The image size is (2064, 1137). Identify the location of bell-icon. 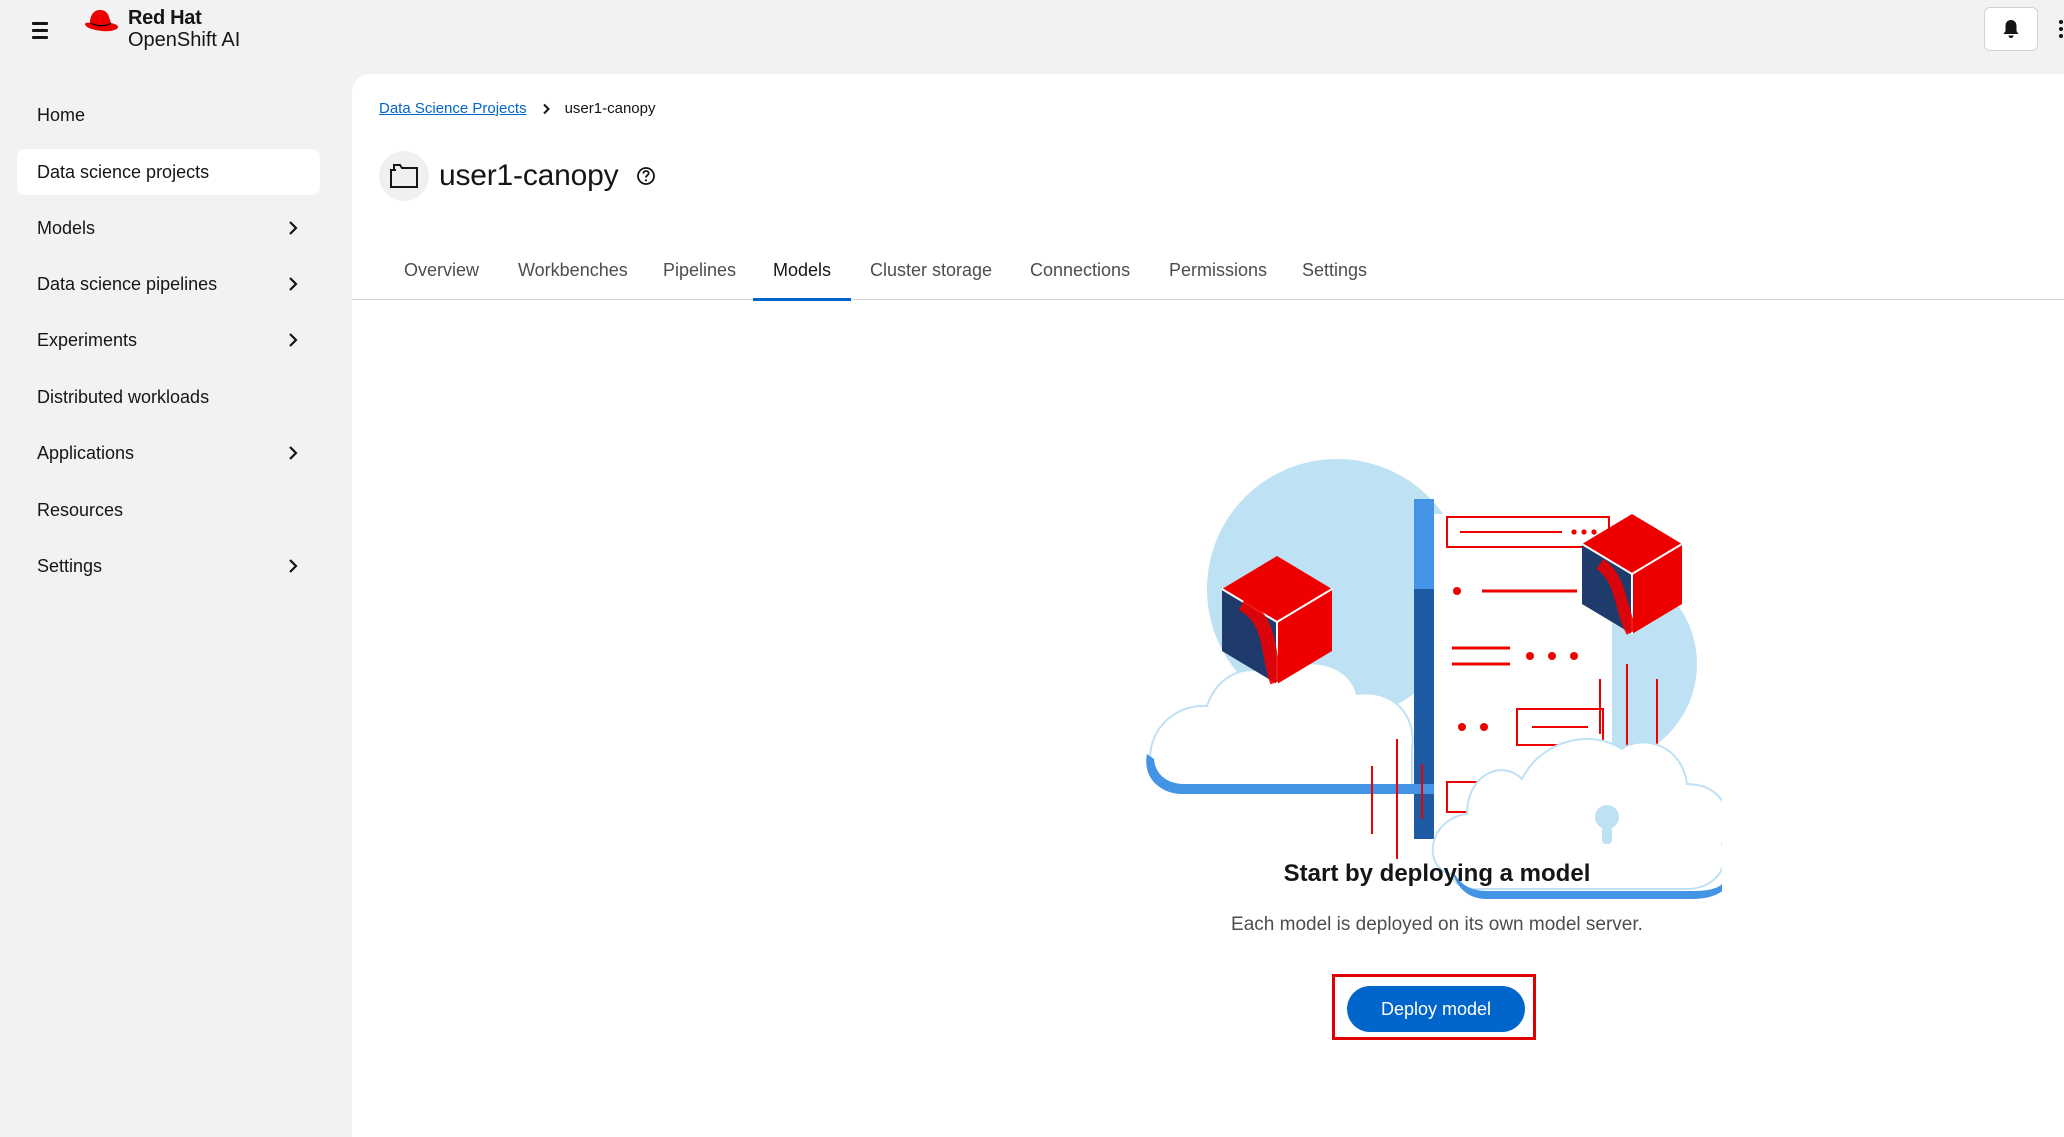
(2011, 29).